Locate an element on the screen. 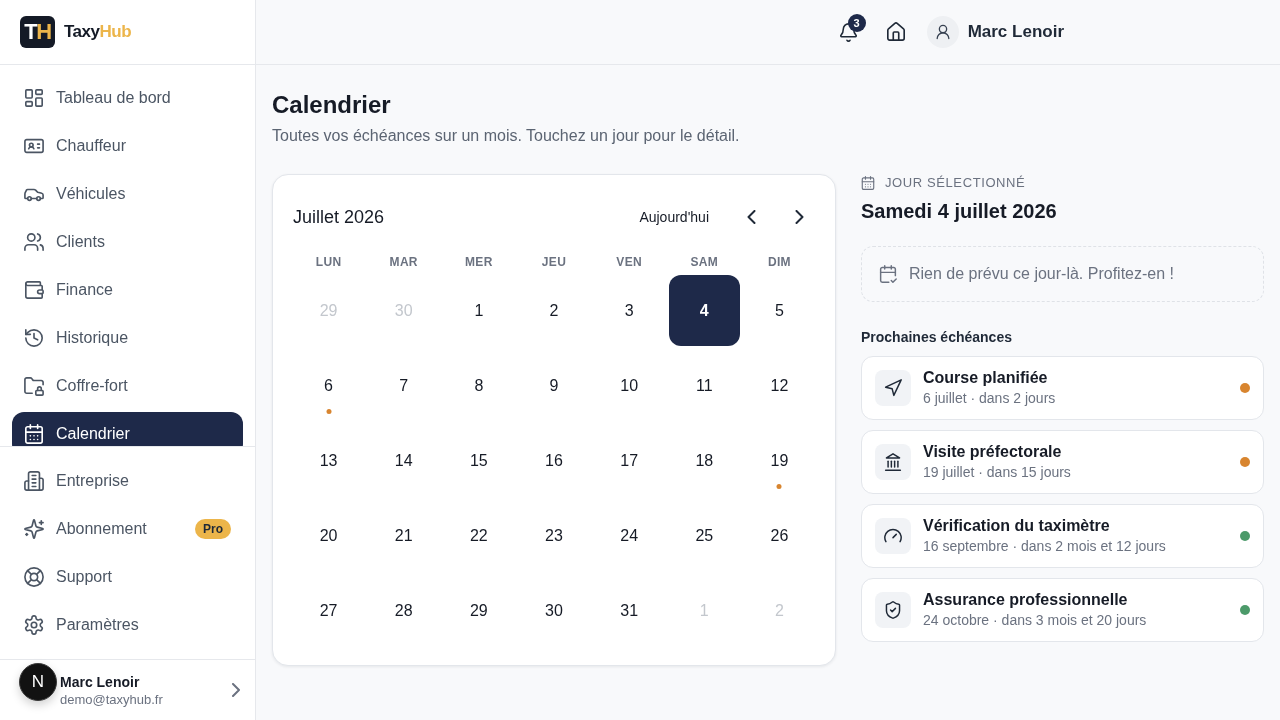 This screenshot has height=720, width=1280. calendar-day: 30 is located at coordinates (554, 610).